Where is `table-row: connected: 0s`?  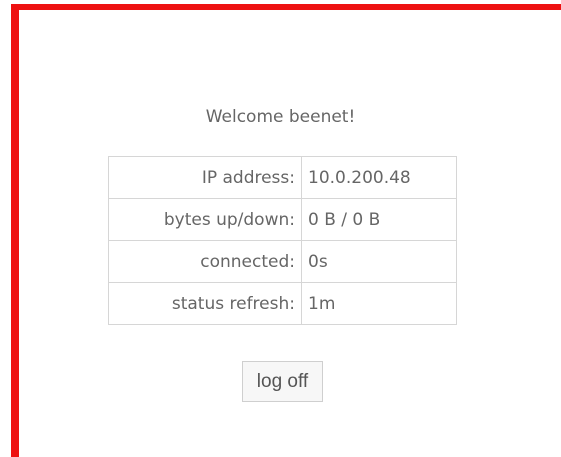 table-row: connected: 0s is located at coordinates (282, 261).